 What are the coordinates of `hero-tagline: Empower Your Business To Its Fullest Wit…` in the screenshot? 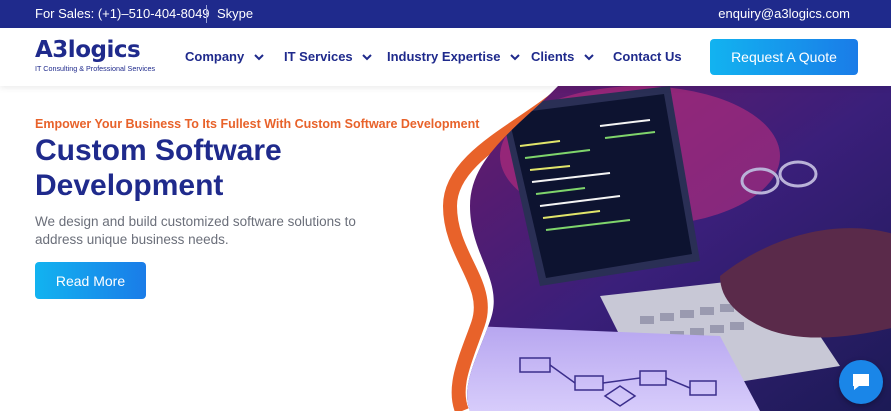 It's located at (257, 124).